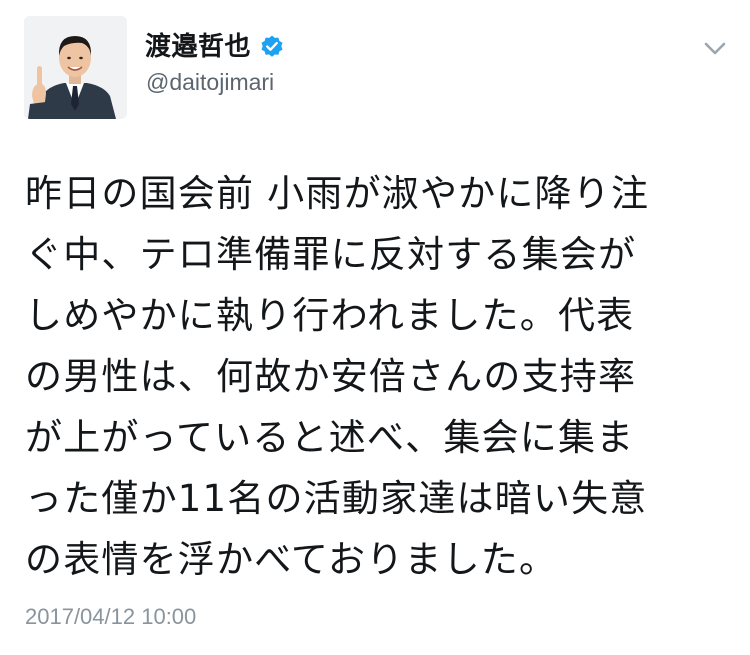  I want to click on author-display-name: 渡邉哲也, so click(198, 47).